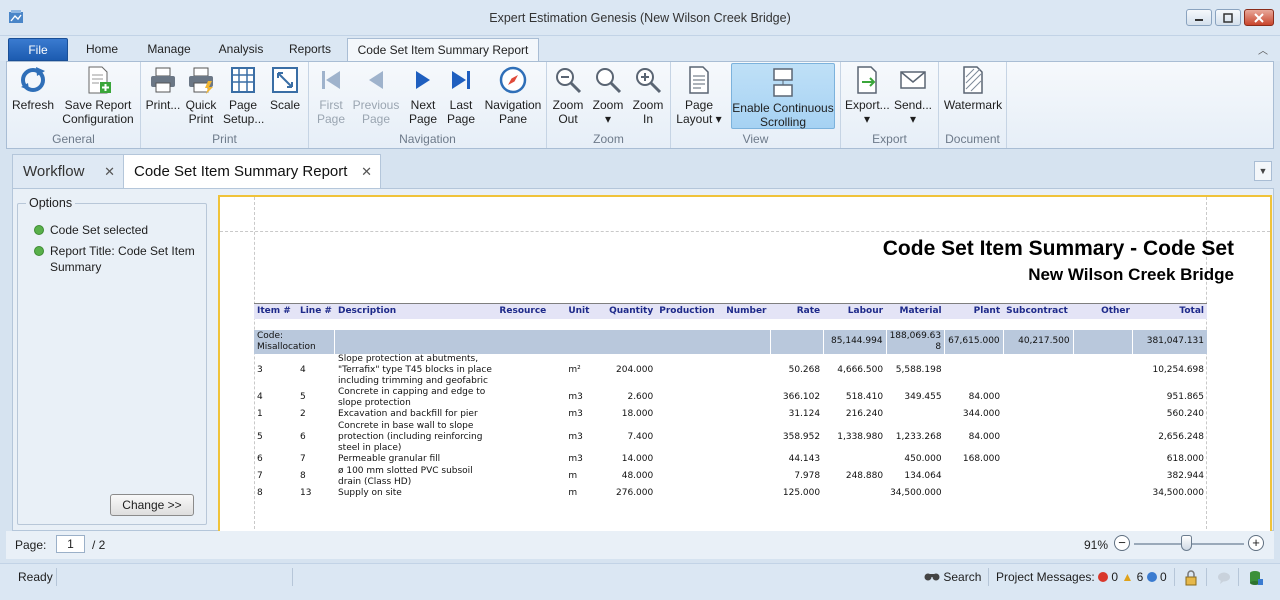 The height and width of the screenshot is (600, 1280). I want to click on tabs-dropdown-icon: ▼, so click(1263, 171).